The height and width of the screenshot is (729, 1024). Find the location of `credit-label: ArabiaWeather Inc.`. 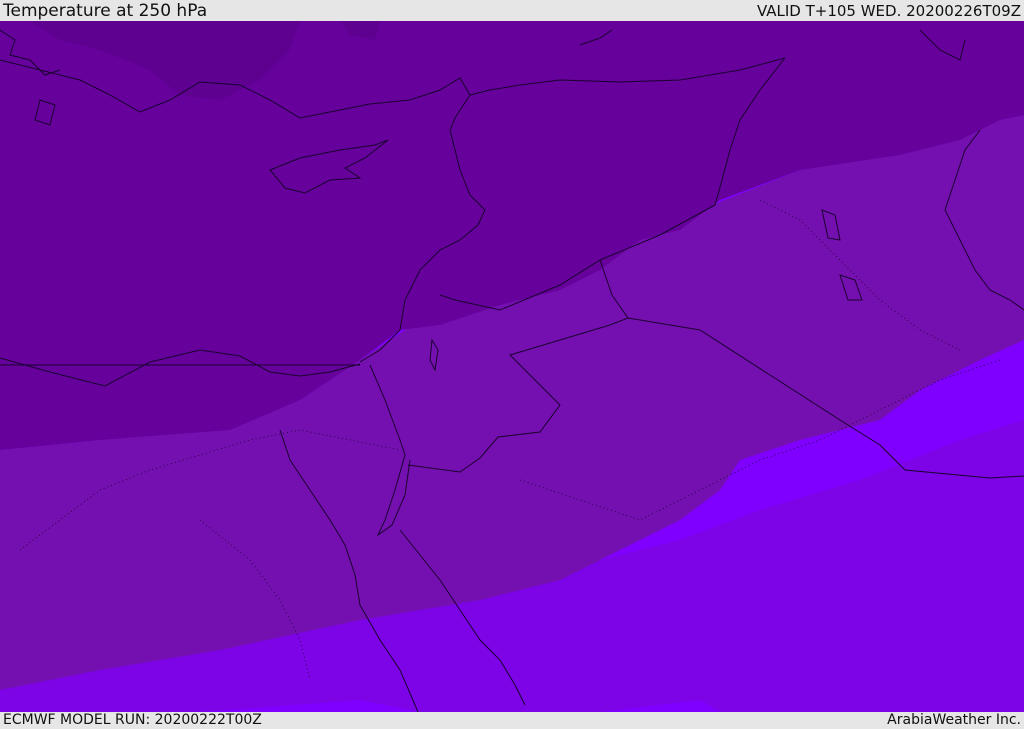

credit-label: ArabiaWeather Inc. is located at coordinates (954, 720).